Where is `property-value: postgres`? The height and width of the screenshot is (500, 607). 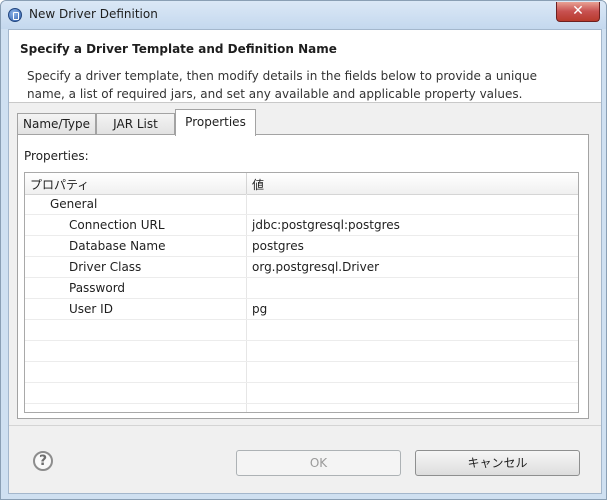 property-value: postgres is located at coordinates (278, 246).